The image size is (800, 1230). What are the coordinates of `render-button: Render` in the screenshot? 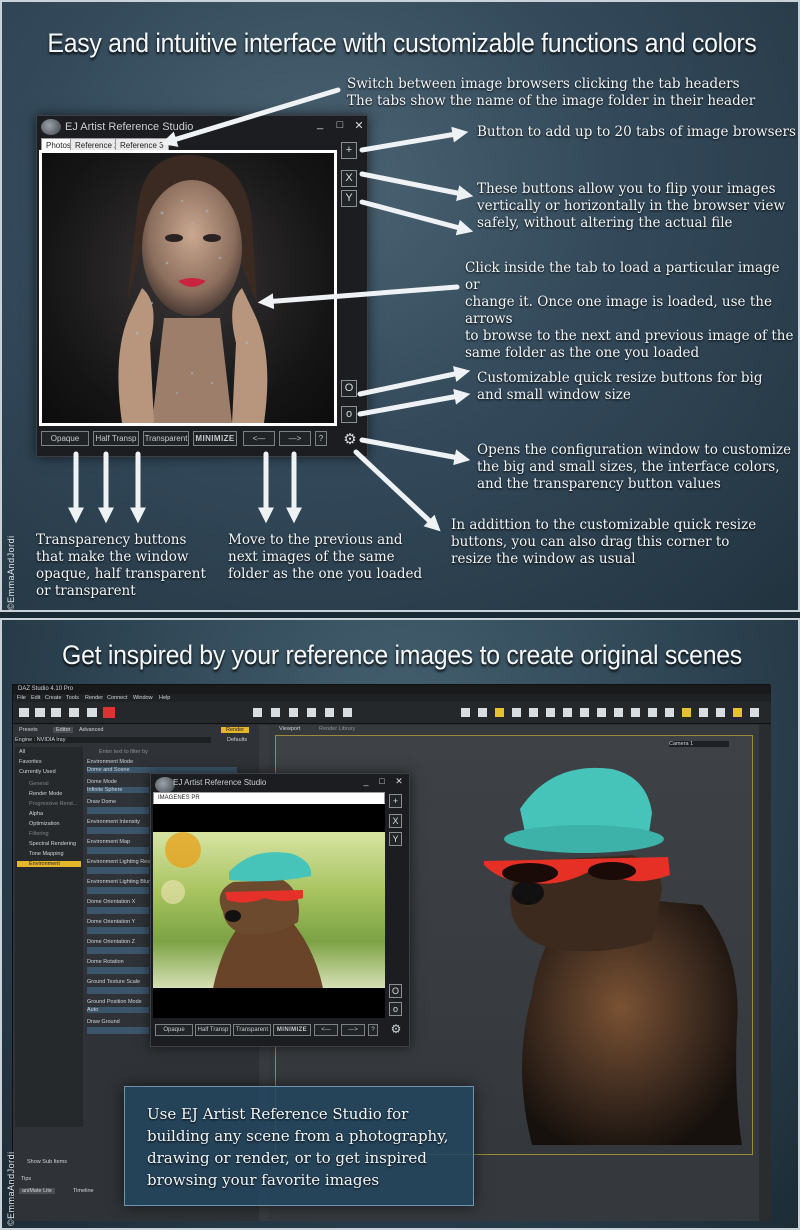 It's located at (235, 730).